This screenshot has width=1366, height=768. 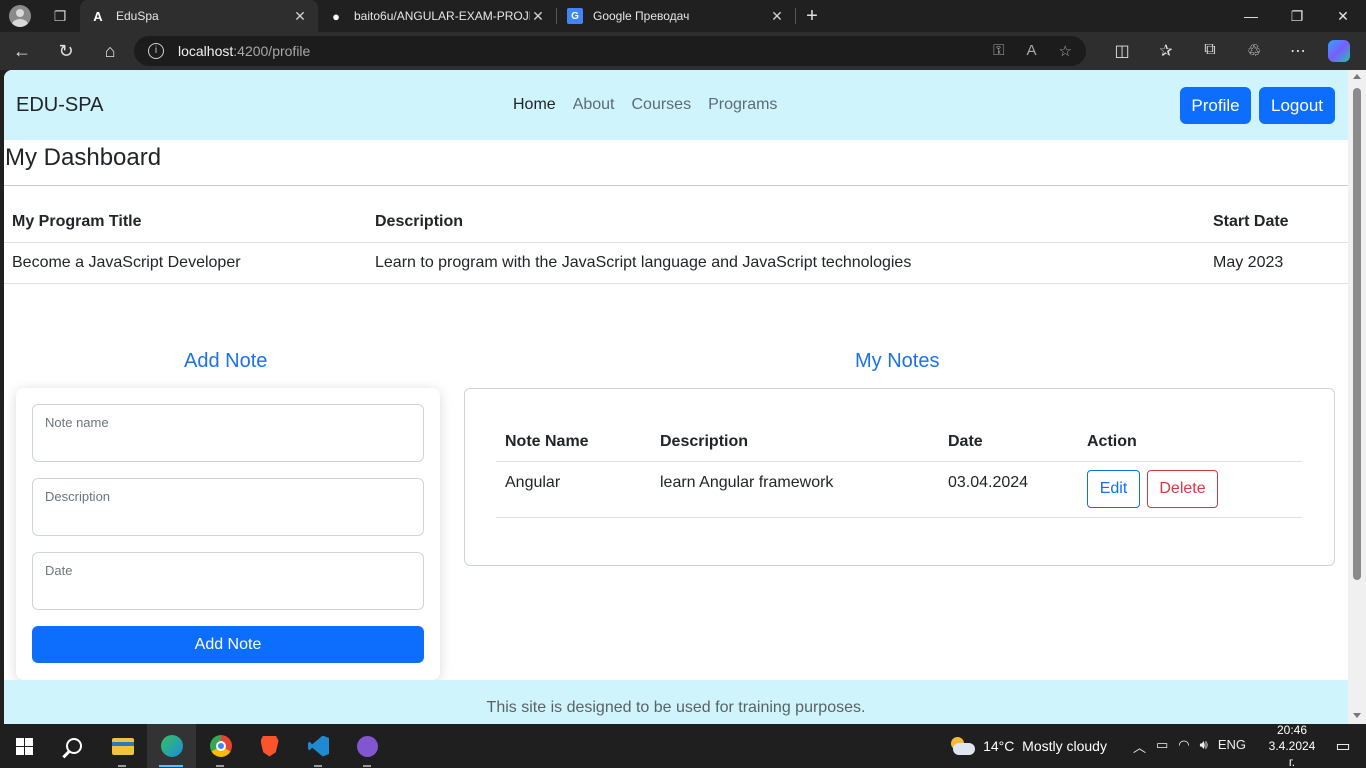 What do you see at coordinates (1065, 51) in the screenshot?
I see `favorite-star-icon: ☆` at bounding box center [1065, 51].